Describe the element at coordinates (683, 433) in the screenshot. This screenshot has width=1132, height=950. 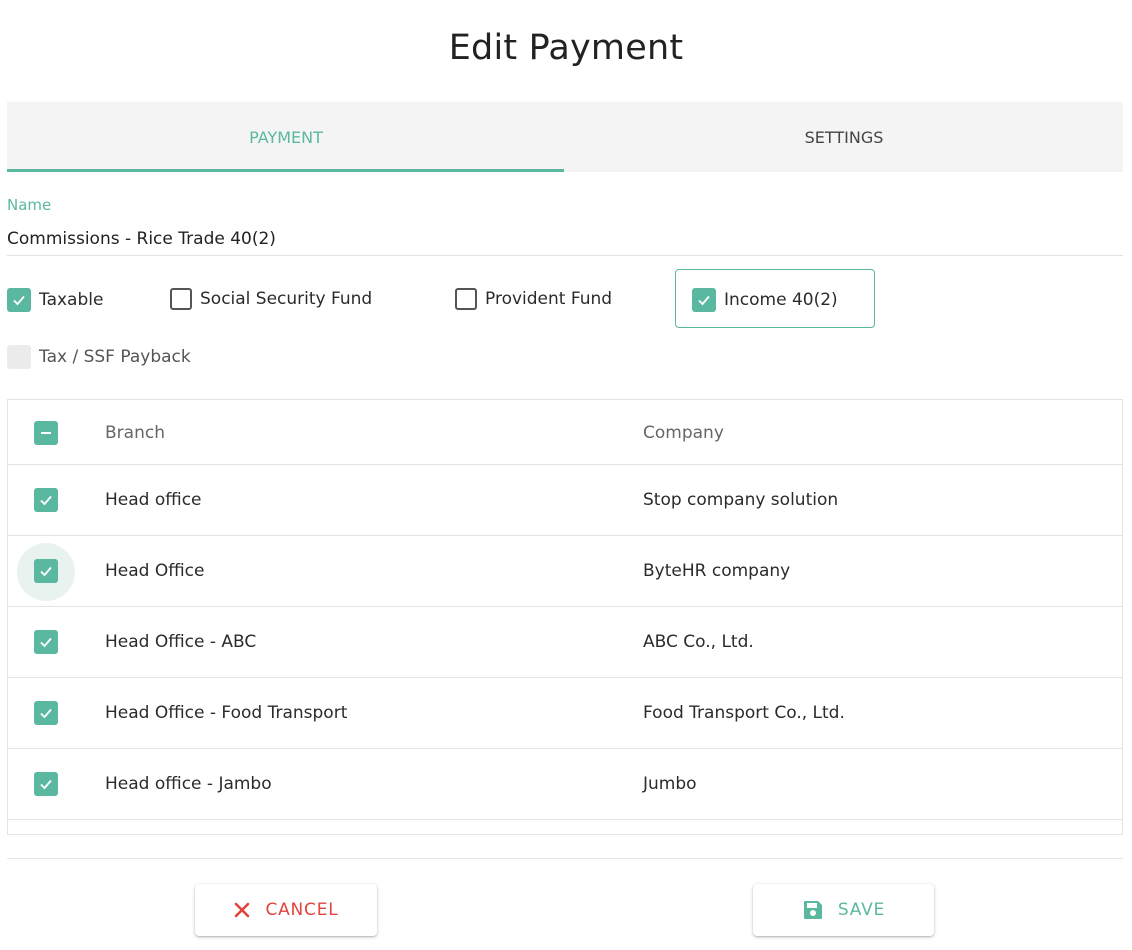
I see `company-column-header: Company` at that location.